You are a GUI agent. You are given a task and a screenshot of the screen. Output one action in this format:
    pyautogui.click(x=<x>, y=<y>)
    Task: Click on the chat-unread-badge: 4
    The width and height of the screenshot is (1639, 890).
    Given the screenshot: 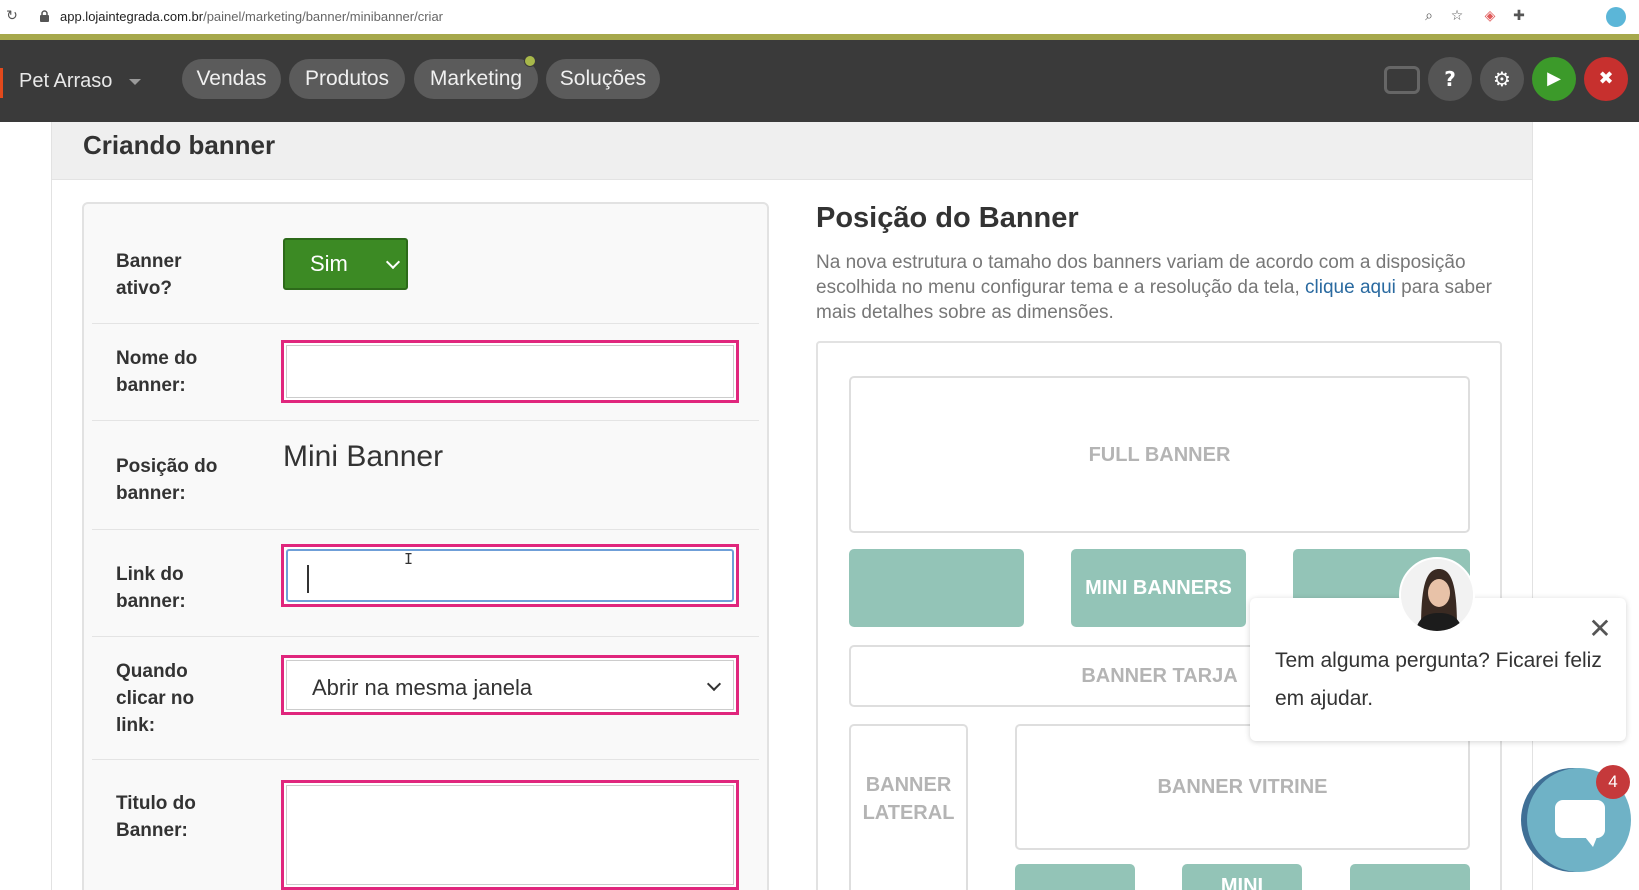 What is the action you would take?
    pyautogui.click(x=1613, y=782)
    